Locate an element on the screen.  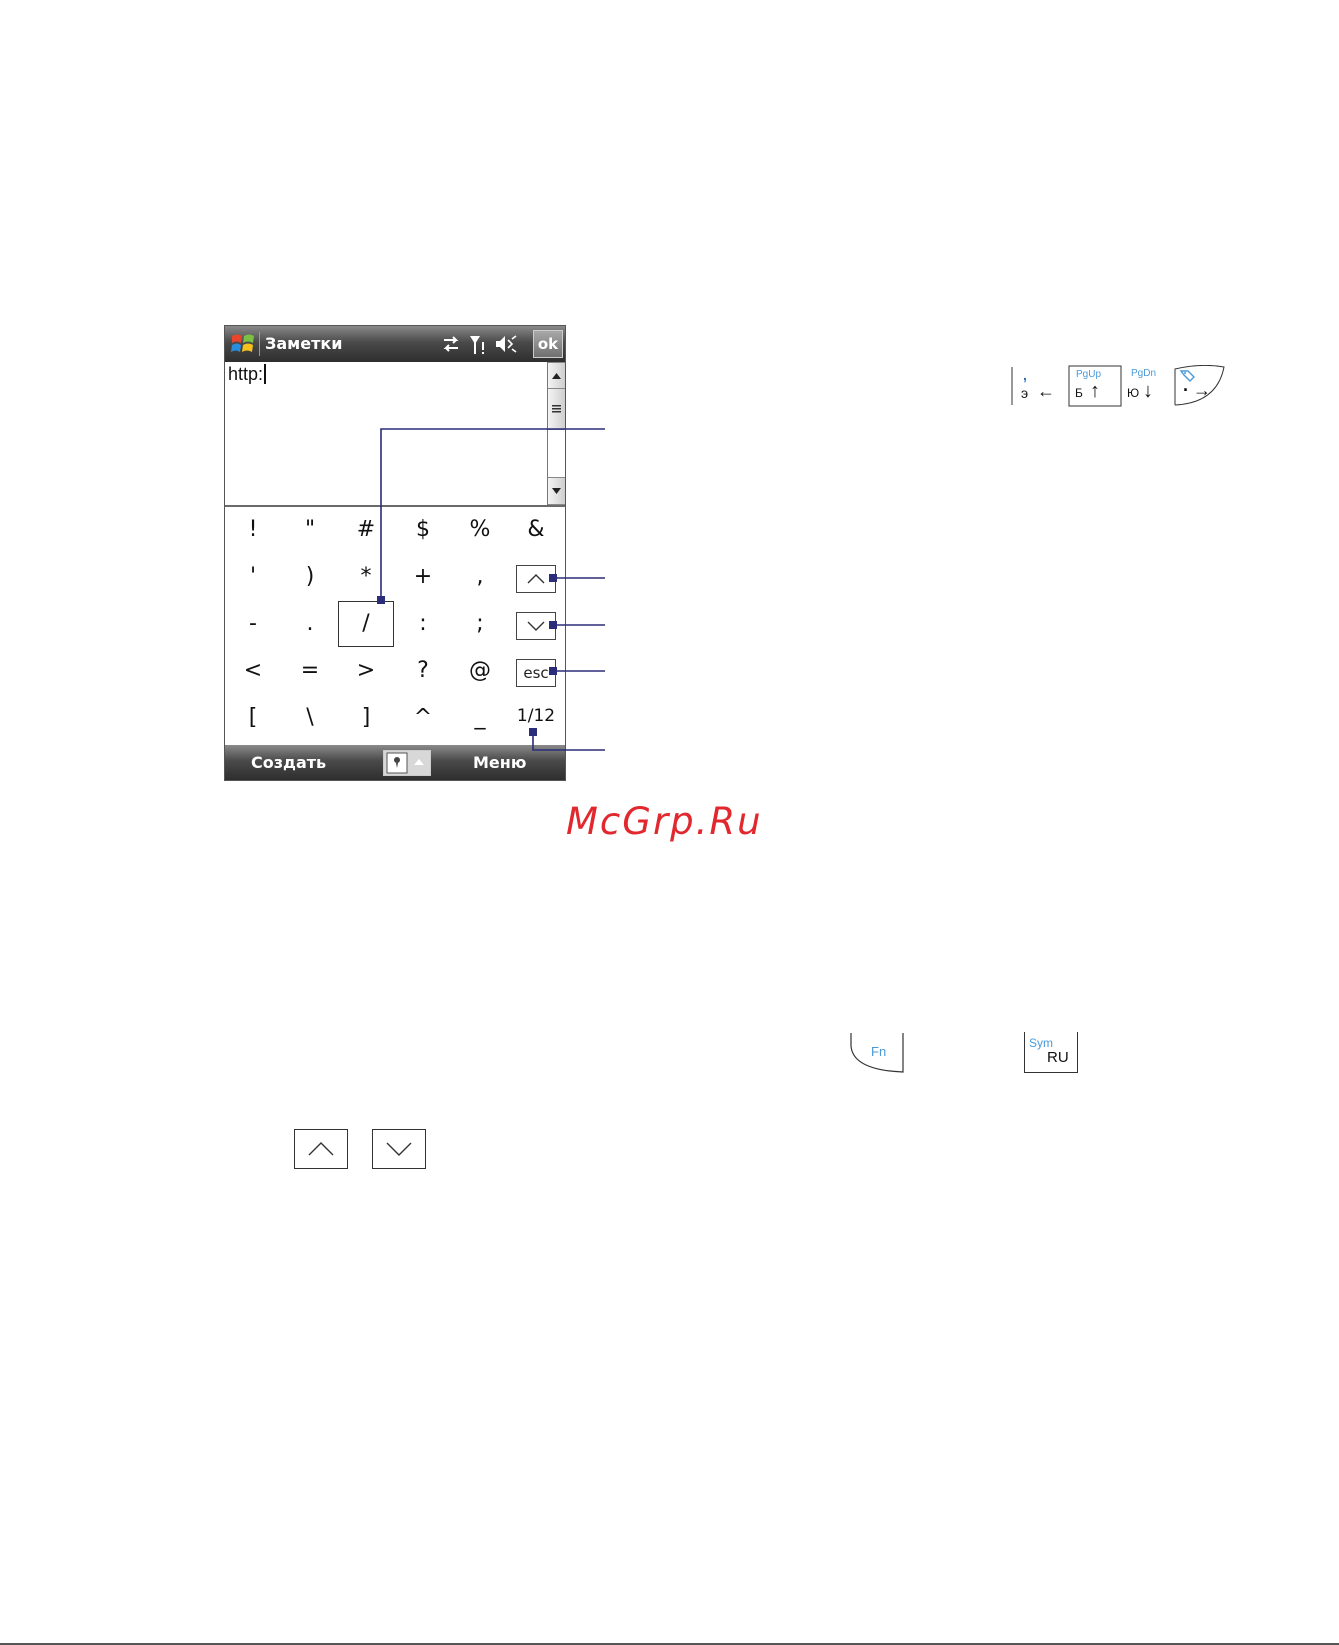
triangle-down-icon is located at coordinates (556, 491).